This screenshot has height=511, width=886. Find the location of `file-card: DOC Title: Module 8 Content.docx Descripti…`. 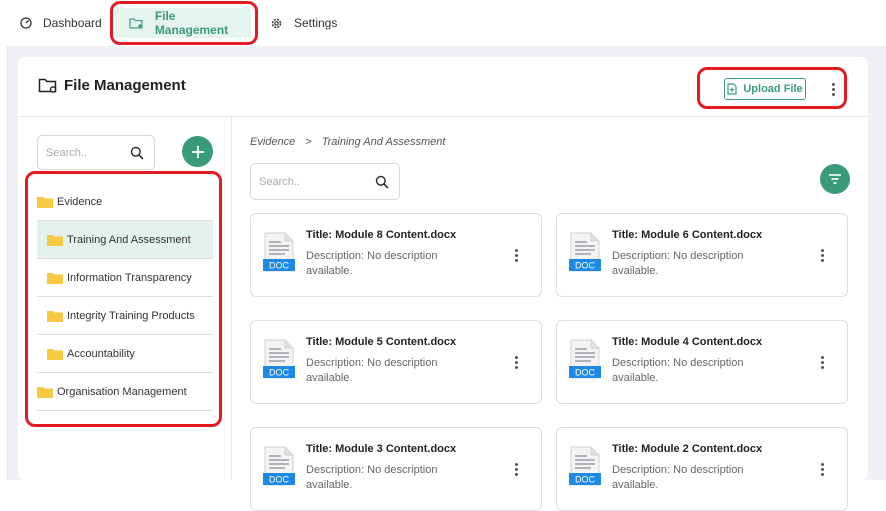

file-card: DOC Title: Module 8 Content.docx Descripti… is located at coordinates (396, 255).